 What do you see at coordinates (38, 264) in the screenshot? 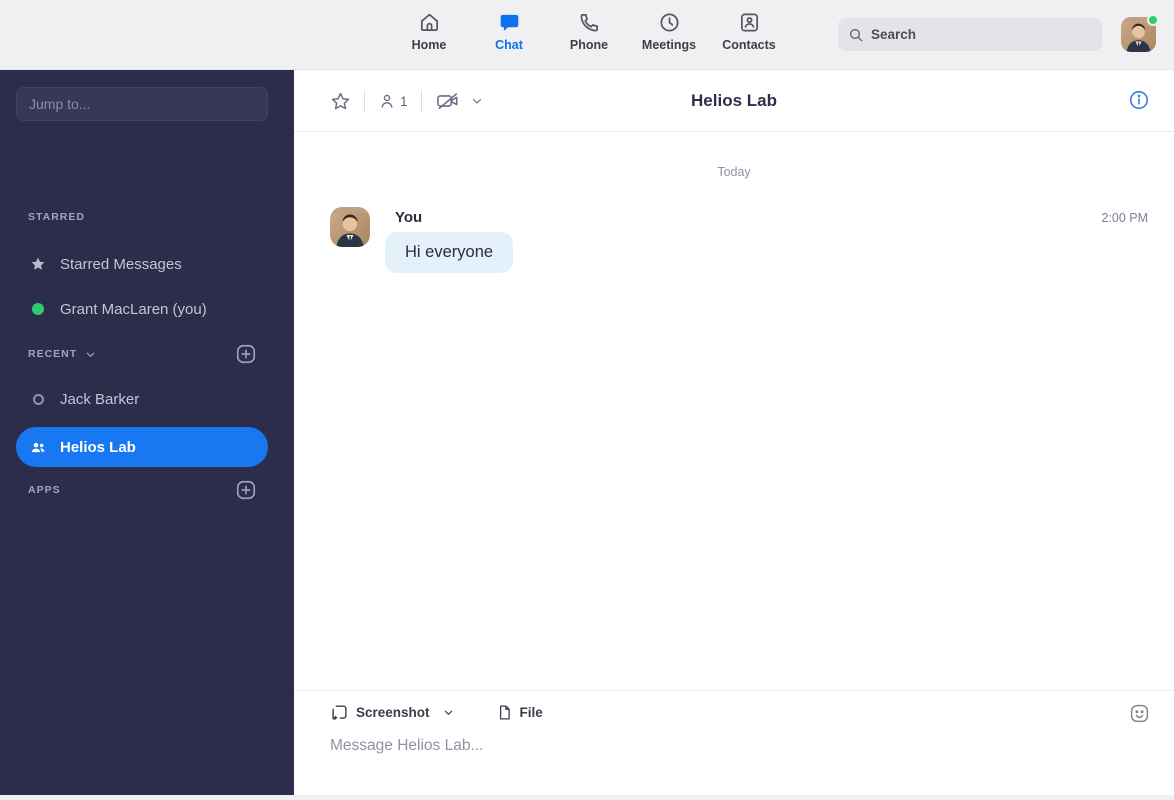
I see `star-icon` at bounding box center [38, 264].